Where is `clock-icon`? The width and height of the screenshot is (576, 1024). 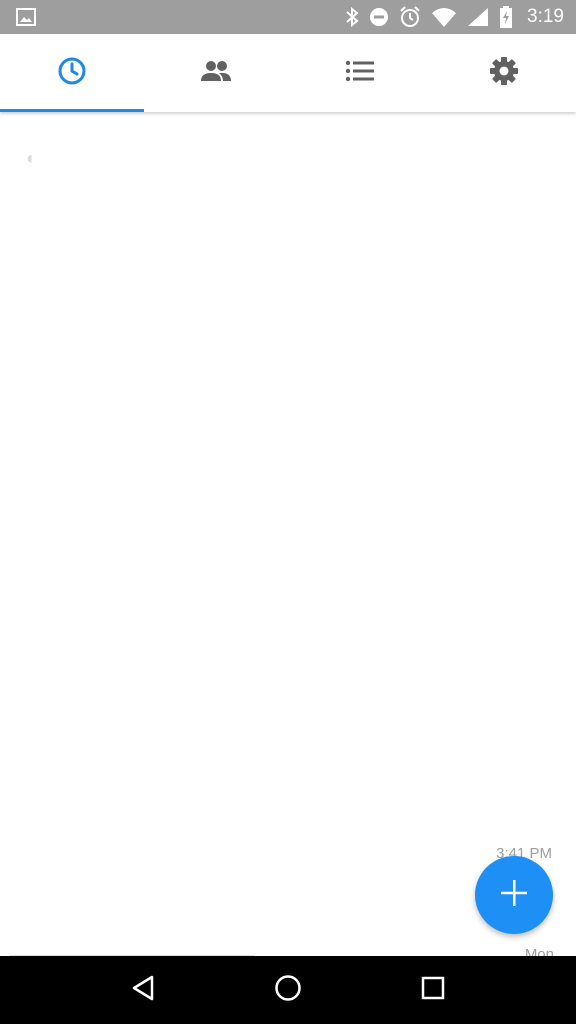
clock-icon is located at coordinates (72, 73).